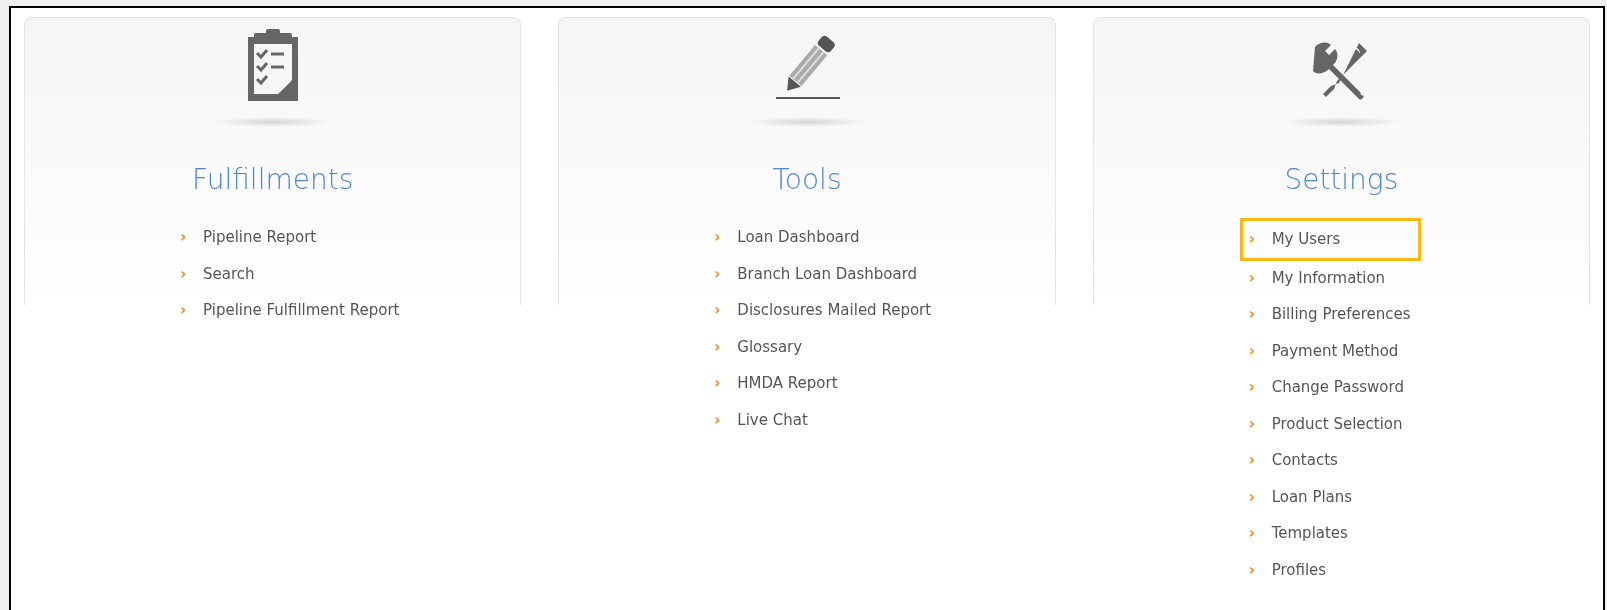 The height and width of the screenshot is (610, 1607). Describe the element at coordinates (1317, 277) in the screenshot. I see `menu-link: › My Information` at that location.